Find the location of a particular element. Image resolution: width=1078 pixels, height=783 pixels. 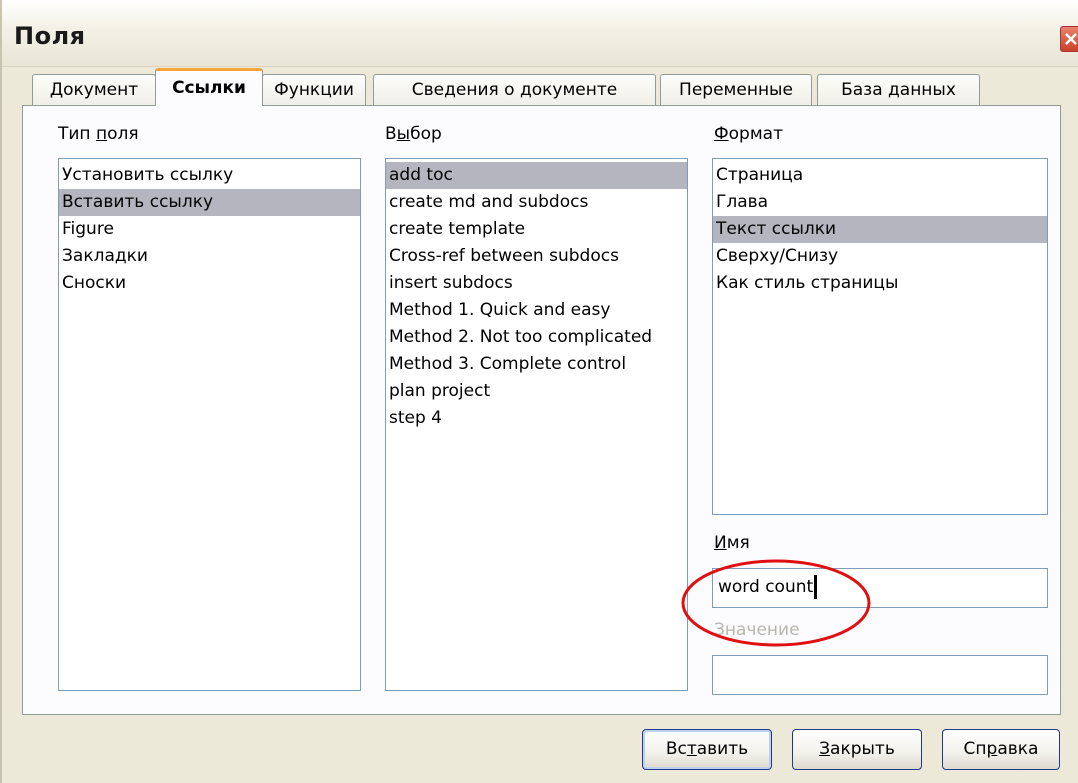

selection-item: Method 2. Not too complicated is located at coordinates (536, 337).